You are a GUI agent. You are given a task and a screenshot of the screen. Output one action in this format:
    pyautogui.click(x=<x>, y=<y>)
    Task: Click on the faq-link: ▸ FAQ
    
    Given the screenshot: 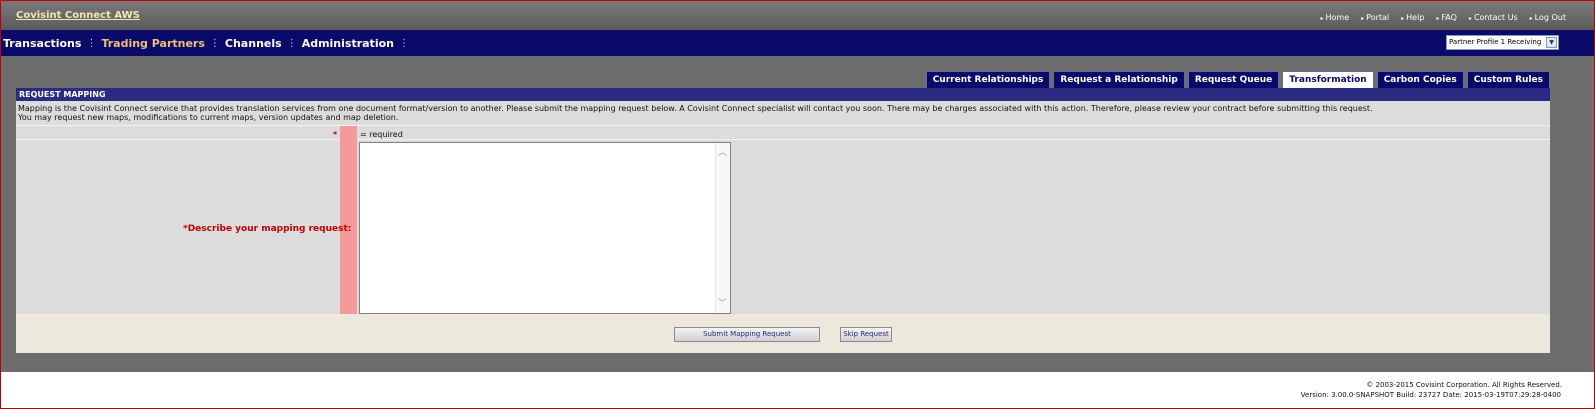 What is the action you would take?
    pyautogui.click(x=1446, y=17)
    